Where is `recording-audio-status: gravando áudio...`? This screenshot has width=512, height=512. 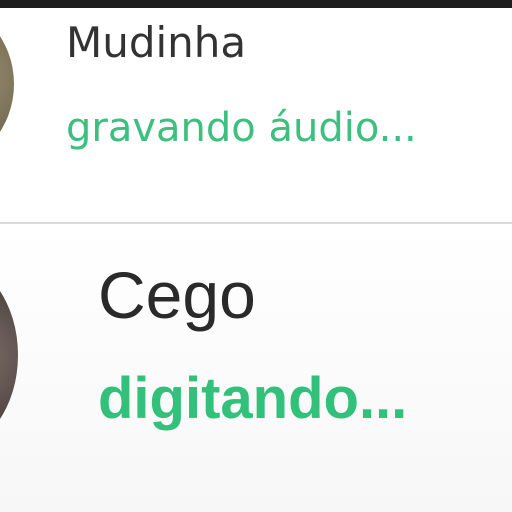
recording-audio-status: gravando áudio... is located at coordinates (241, 128).